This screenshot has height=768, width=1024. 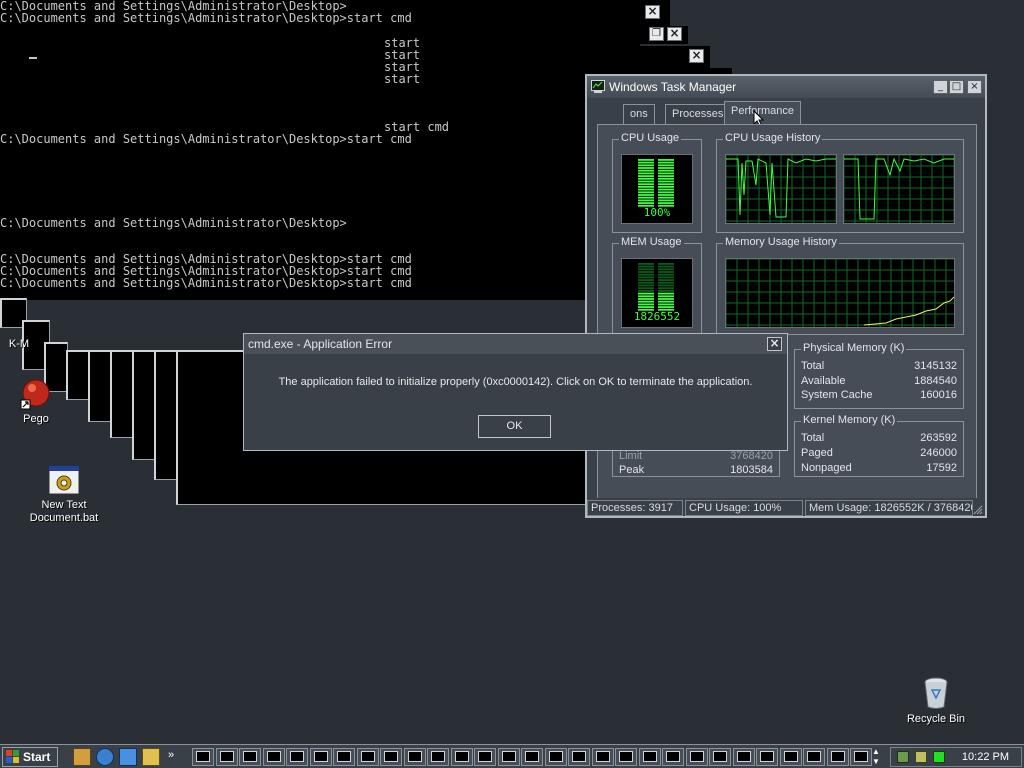 What do you see at coordinates (171, 755) in the screenshot?
I see `chevron-right-icon: »` at bounding box center [171, 755].